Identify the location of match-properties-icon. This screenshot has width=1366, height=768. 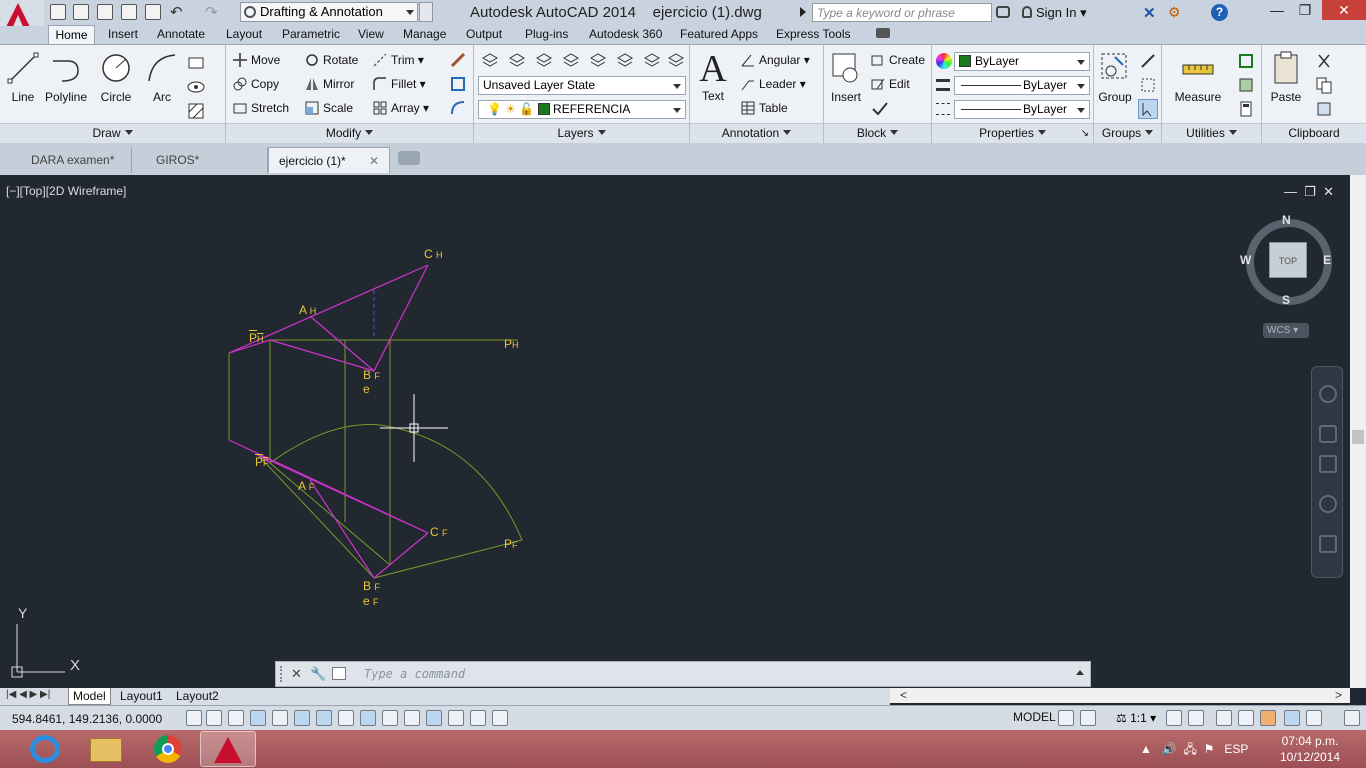
(944, 61).